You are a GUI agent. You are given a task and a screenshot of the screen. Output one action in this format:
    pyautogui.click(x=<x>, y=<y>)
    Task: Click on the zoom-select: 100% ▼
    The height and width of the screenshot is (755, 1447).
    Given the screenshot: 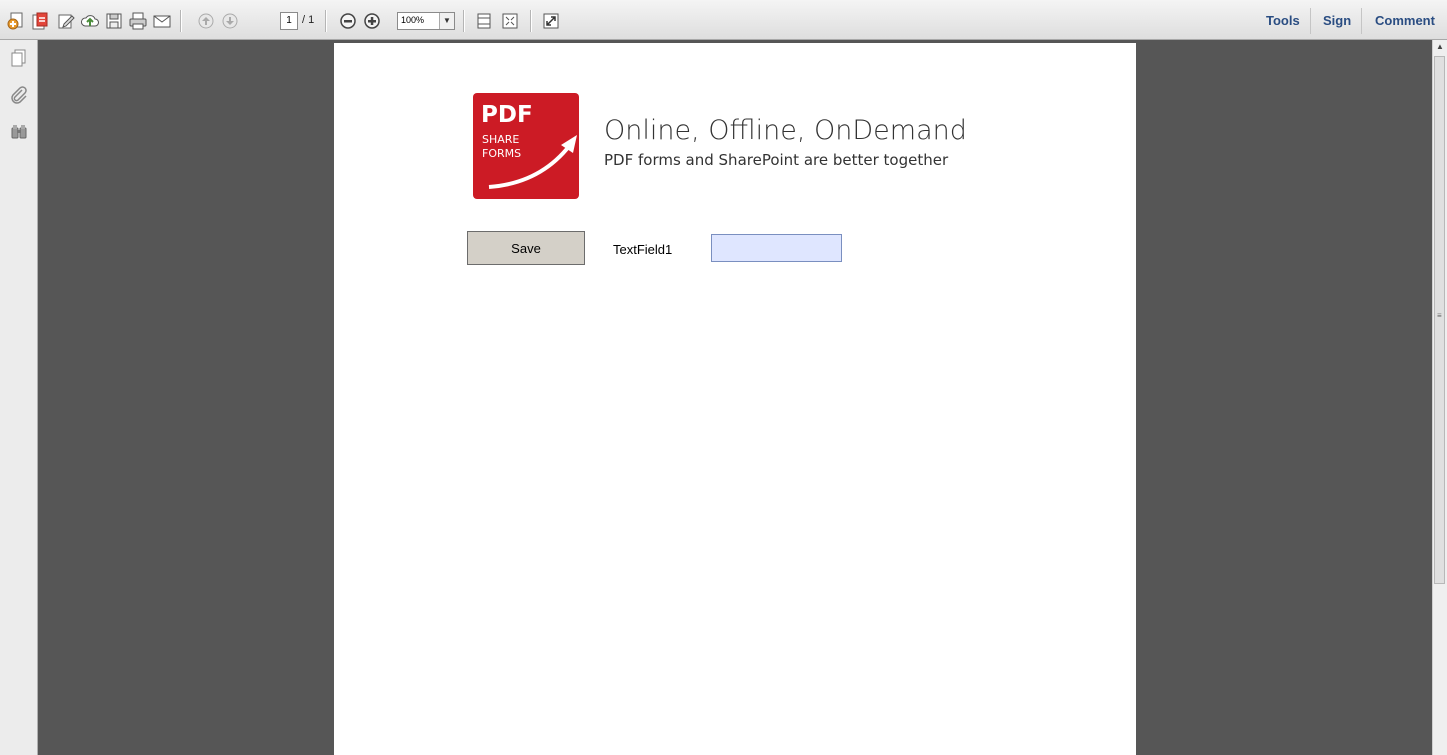 What is the action you would take?
    pyautogui.click(x=426, y=21)
    